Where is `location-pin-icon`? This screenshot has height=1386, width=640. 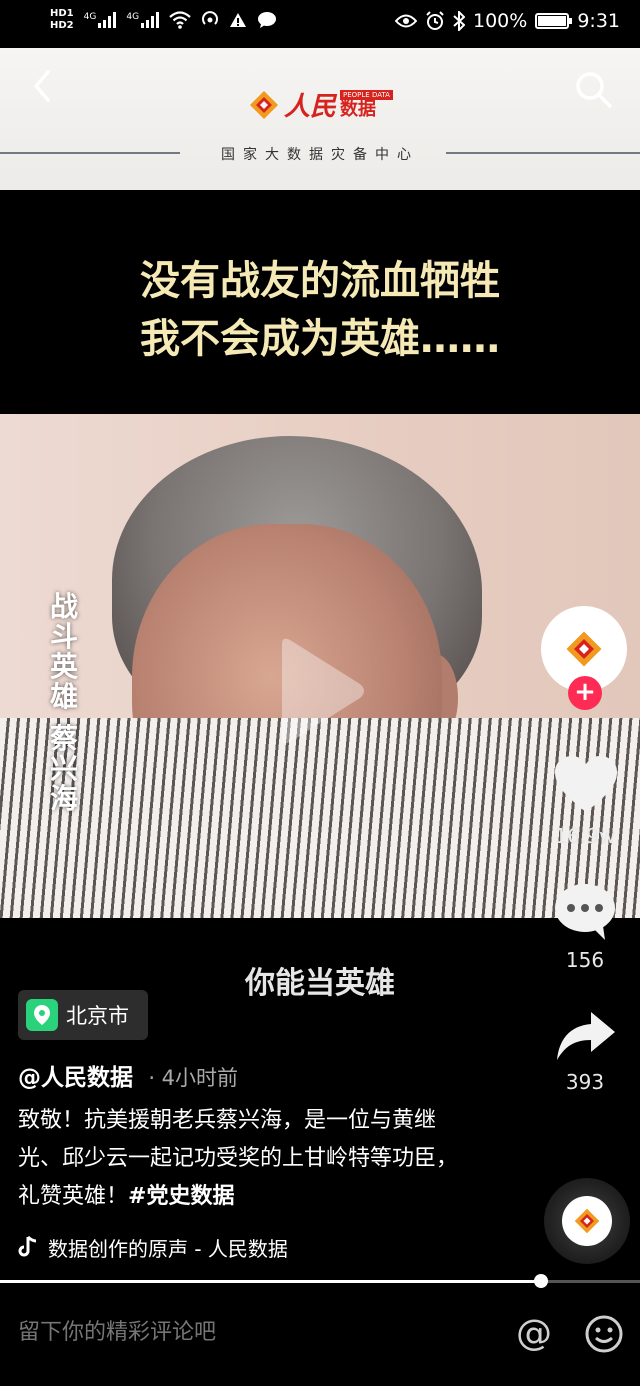
location-pin-icon is located at coordinates (42, 1015).